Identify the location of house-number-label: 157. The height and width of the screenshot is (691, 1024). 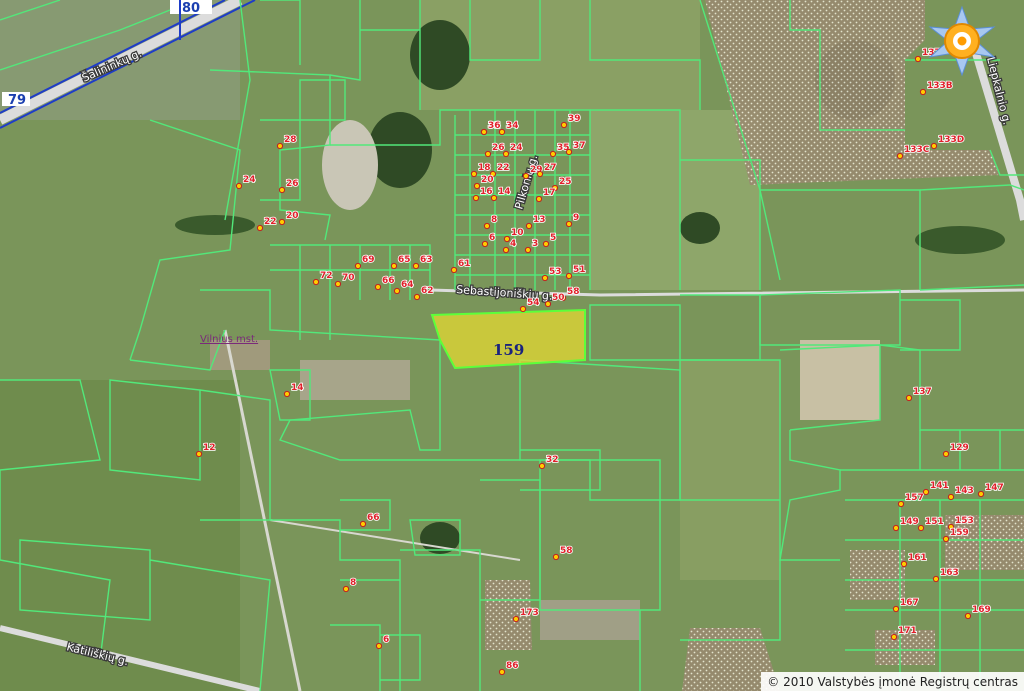
(914, 498).